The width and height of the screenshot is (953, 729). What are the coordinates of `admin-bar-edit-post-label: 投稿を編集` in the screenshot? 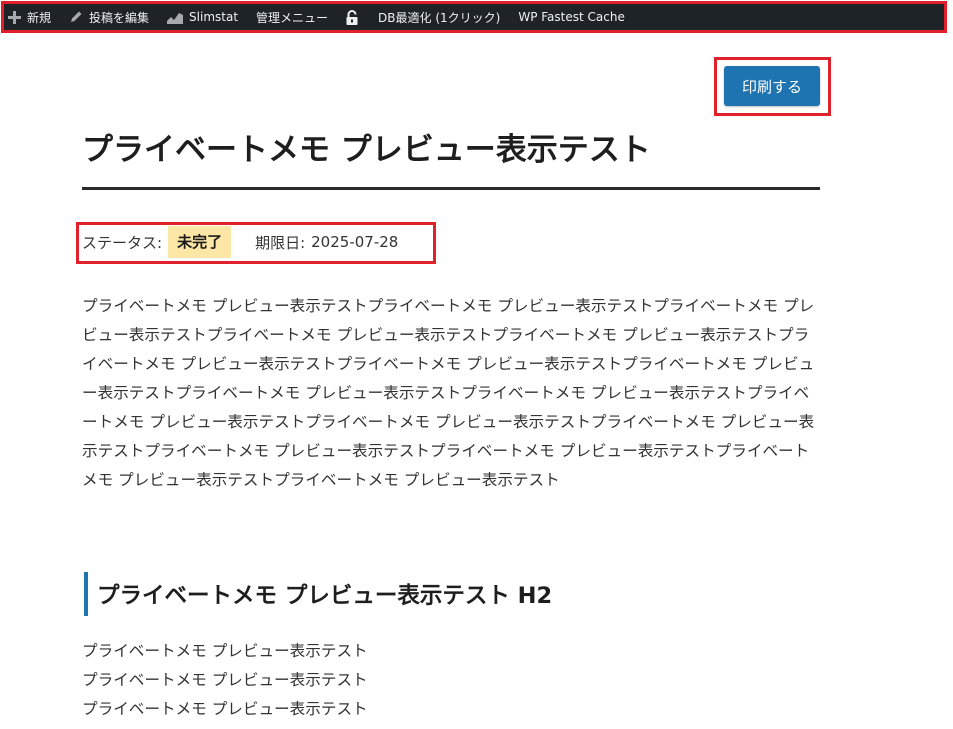 It's located at (119, 17).